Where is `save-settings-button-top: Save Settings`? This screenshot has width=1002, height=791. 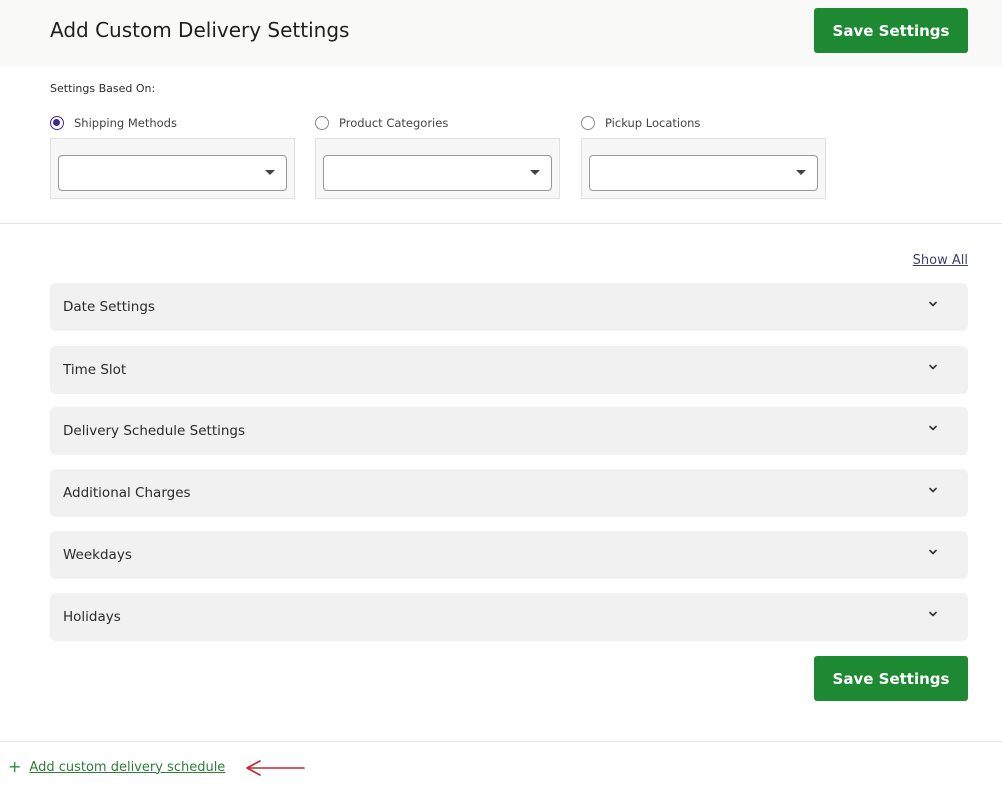
save-settings-button-top: Save Settings is located at coordinates (891, 30).